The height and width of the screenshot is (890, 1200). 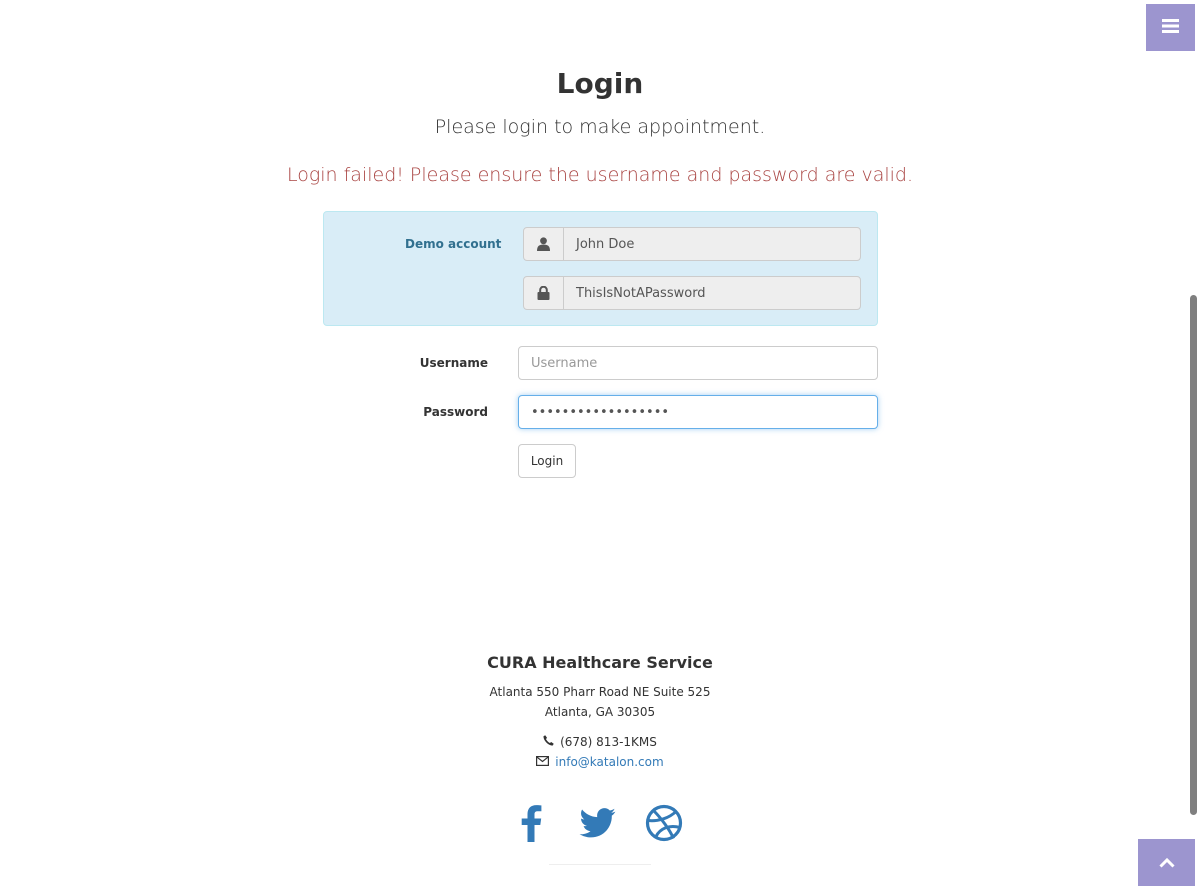 What do you see at coordinates (548, 742) in the screenshot?
I see `phone-icon` at bounding box center [548, 742].